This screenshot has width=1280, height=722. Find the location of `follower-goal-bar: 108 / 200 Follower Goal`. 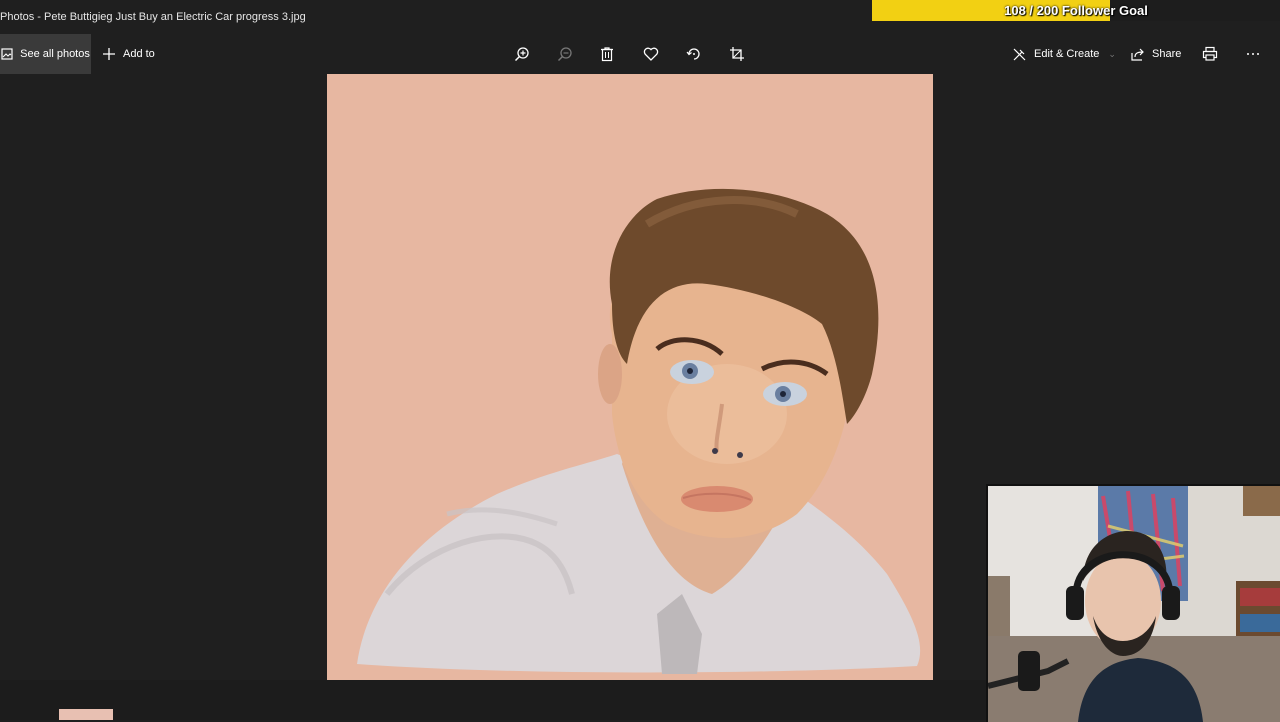

follower-goal-bar: 108 / 200 Follower Goal is located at coordinates (1076, 10).